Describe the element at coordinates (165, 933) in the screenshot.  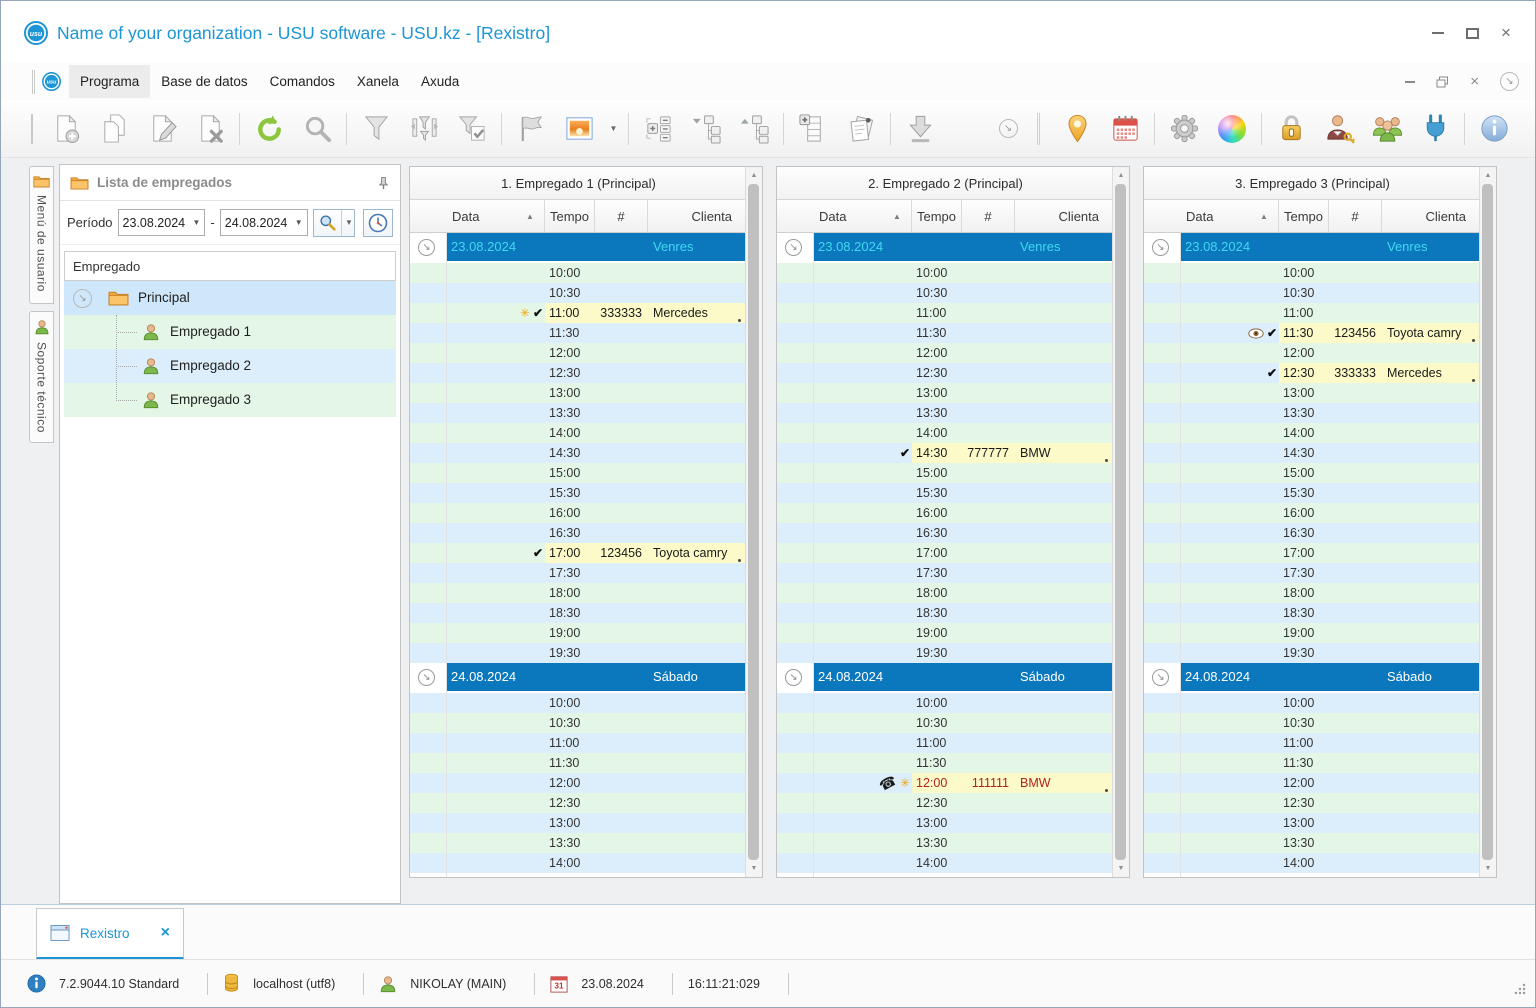
I see `tab-close-icon: ×` at that location.